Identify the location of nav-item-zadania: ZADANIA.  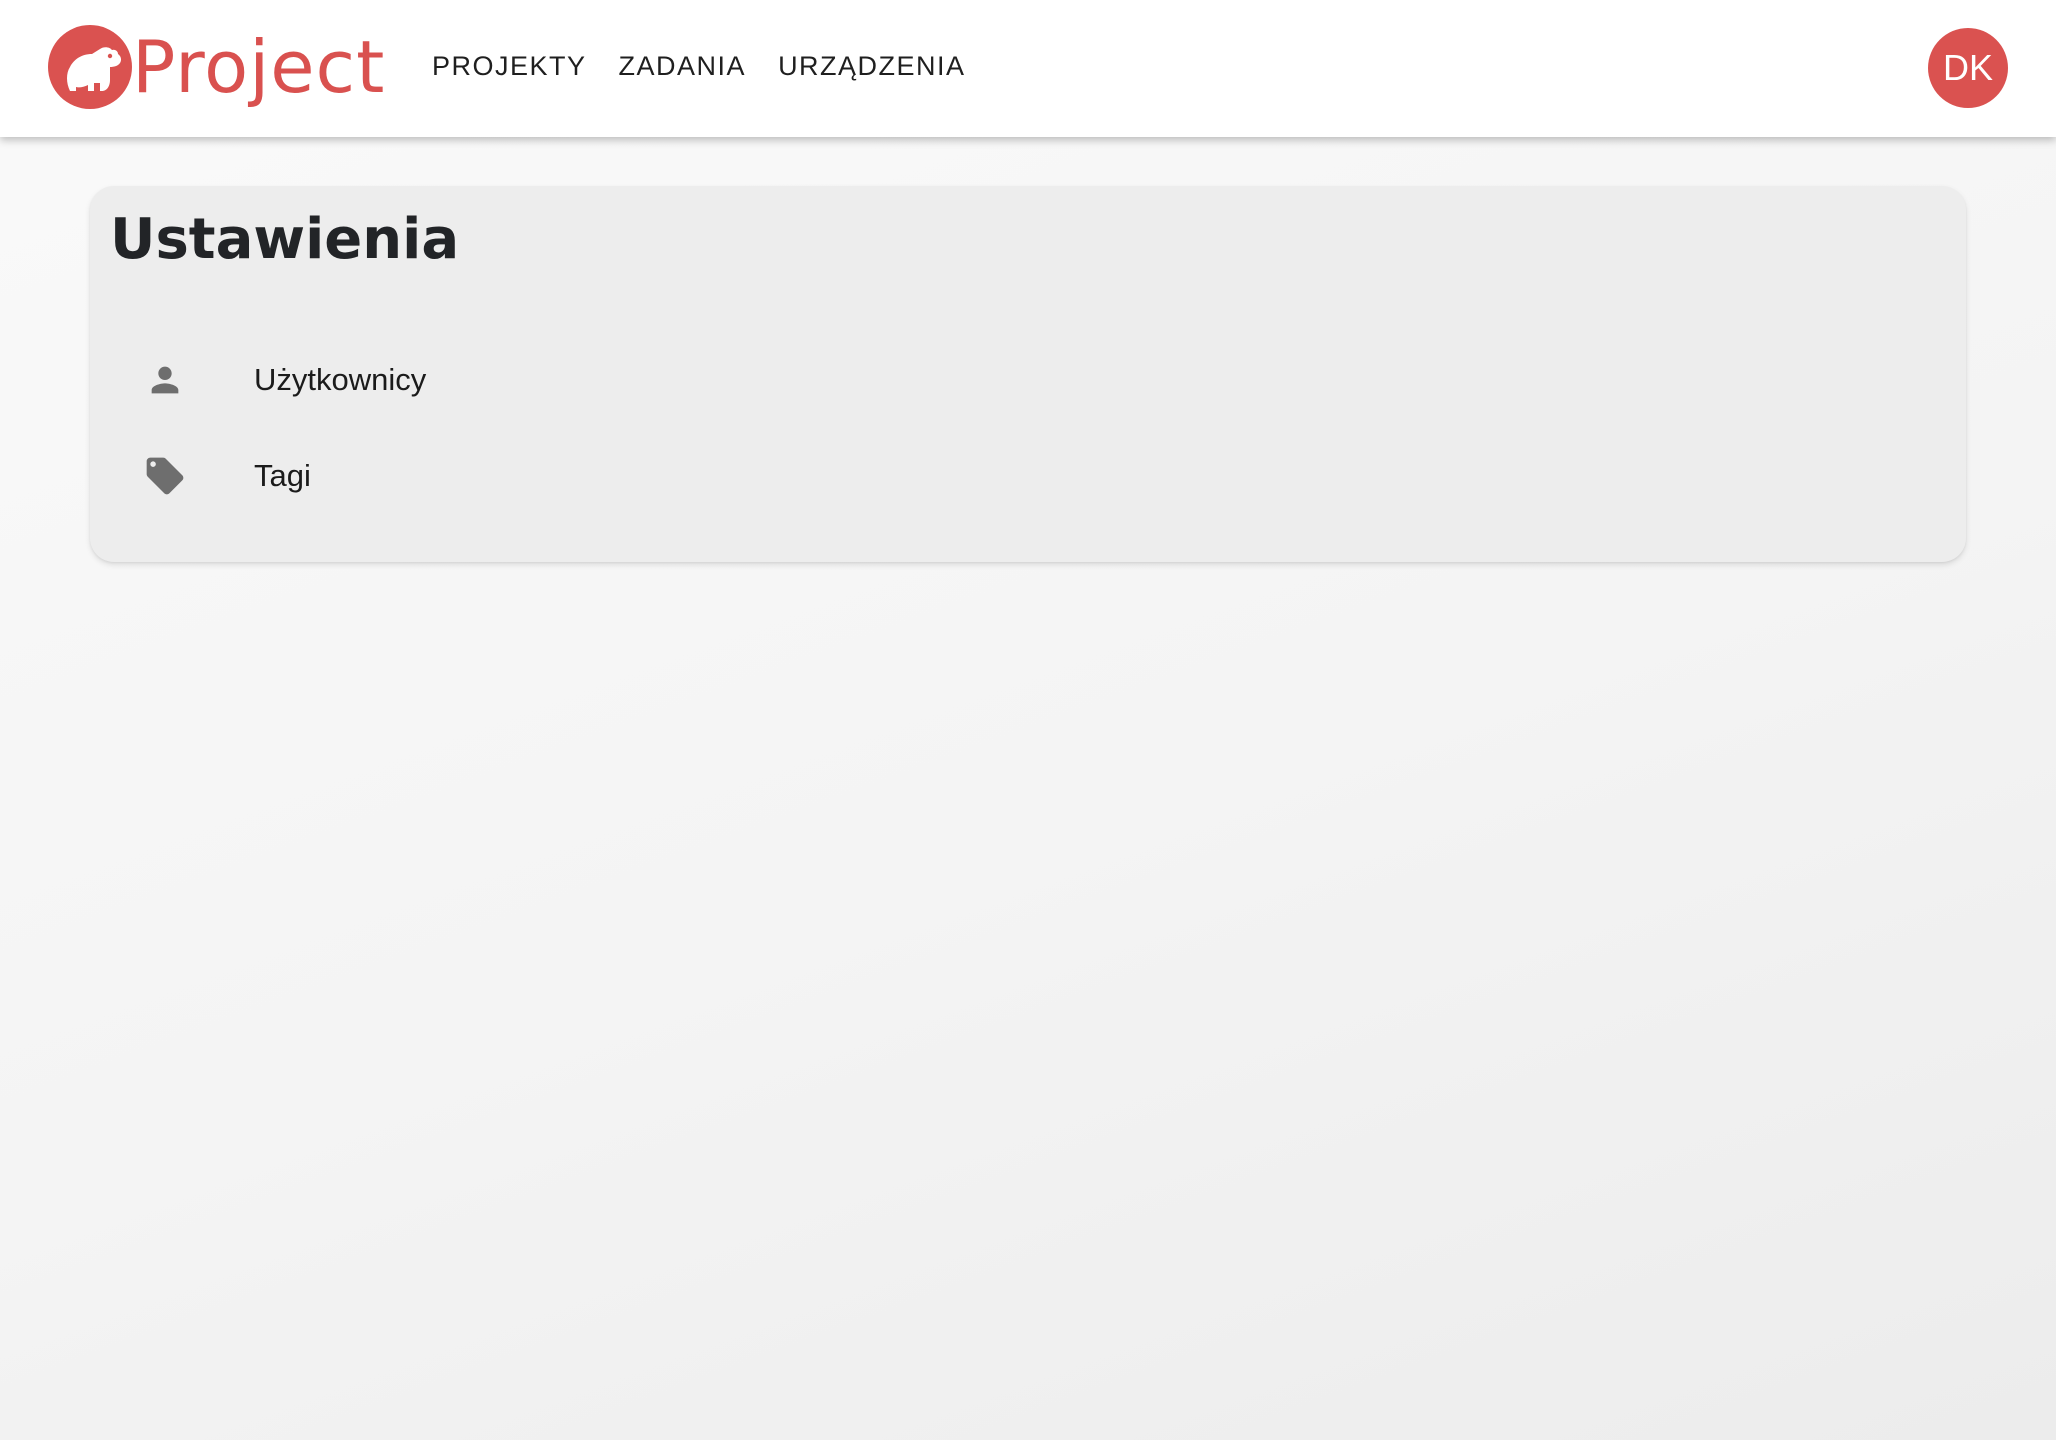
(683, 66).